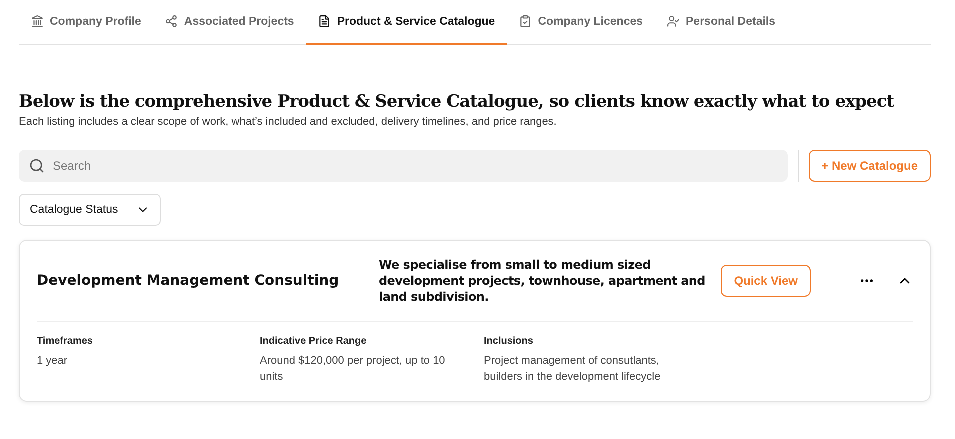  What do you see at coordinates (509, 341) in the screenshot?
I see `detail-label: Inclusions` at bounding box center [509, 341].